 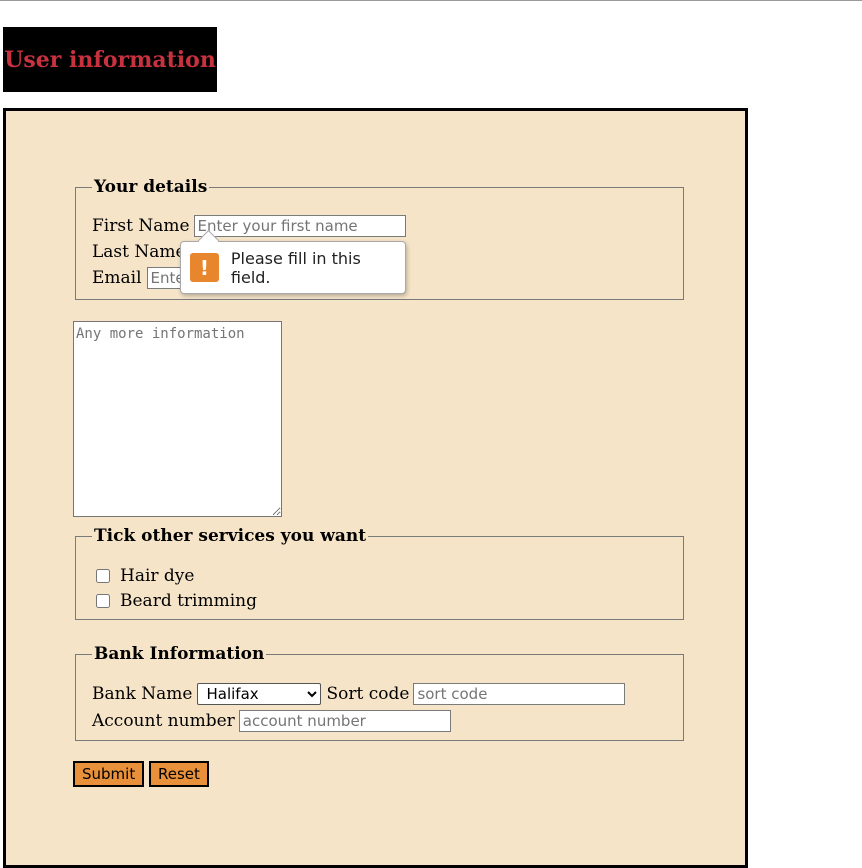 I want to click on beard-trimming-checkbox, so click(x=103, y=601).